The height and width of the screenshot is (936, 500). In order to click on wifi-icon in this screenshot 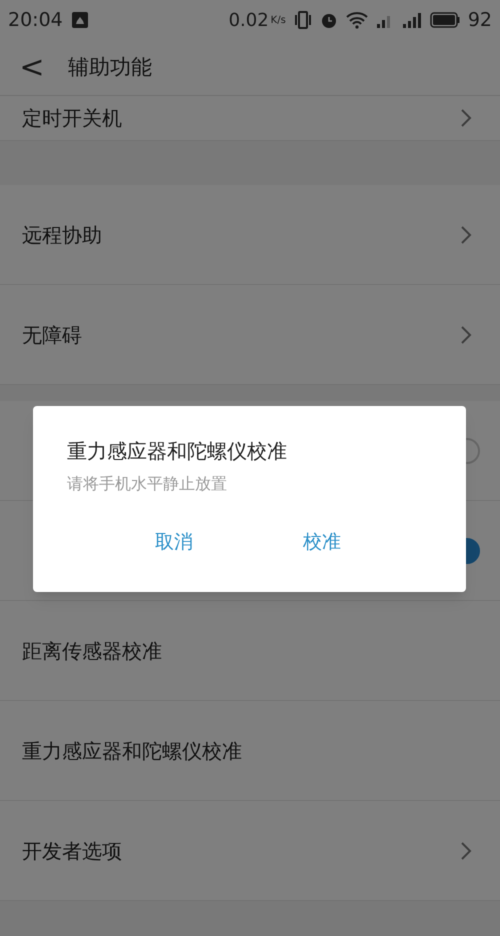, I will do `click(357, 20)`.